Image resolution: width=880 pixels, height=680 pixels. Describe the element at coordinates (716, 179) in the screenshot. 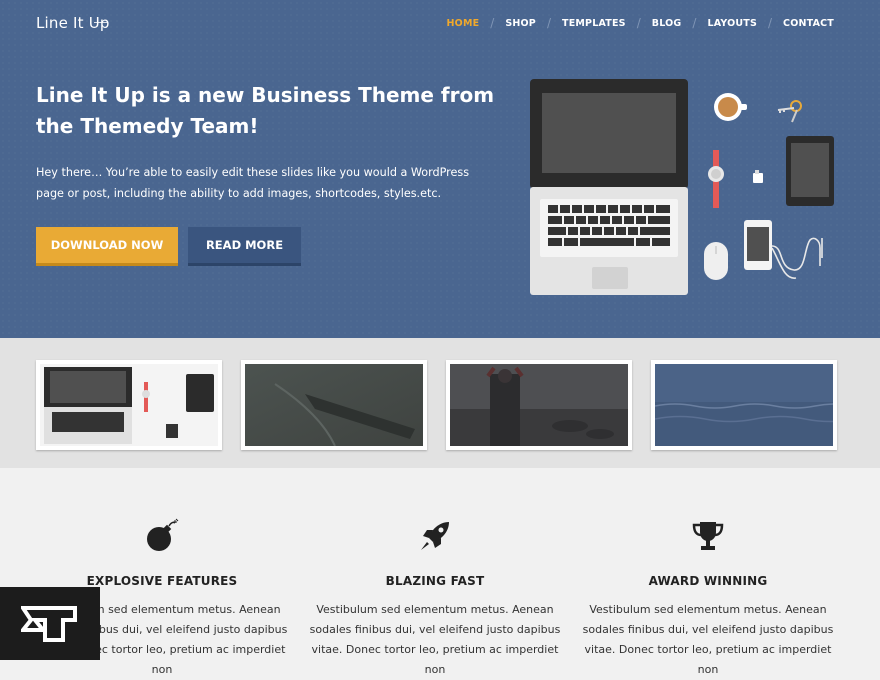

I see `watch-icon` at that location.